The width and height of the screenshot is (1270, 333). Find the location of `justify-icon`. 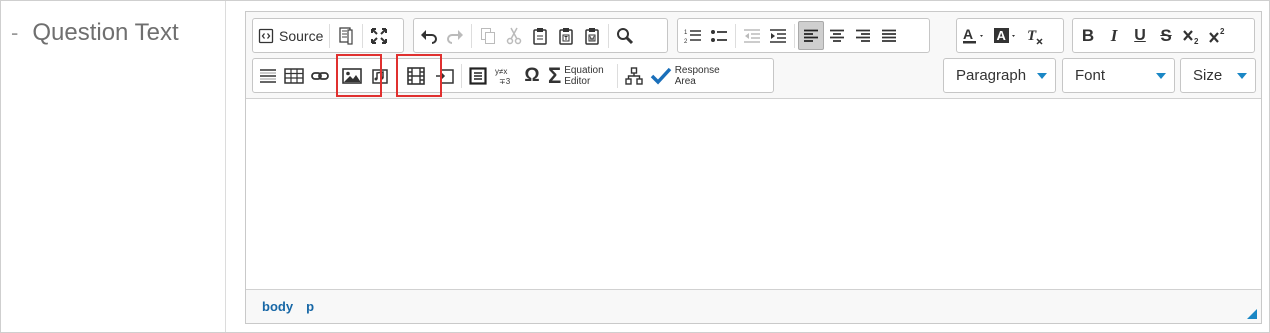

justify-icon is located at coordinates (889, 36).